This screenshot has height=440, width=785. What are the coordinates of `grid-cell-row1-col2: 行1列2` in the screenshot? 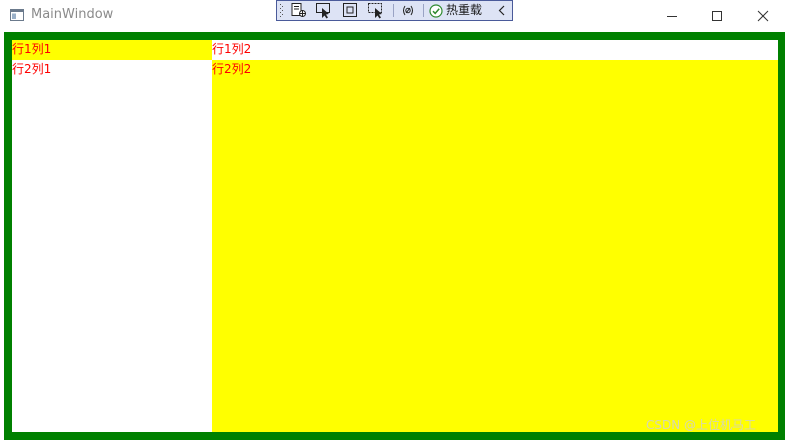 It's located at (495, 50).